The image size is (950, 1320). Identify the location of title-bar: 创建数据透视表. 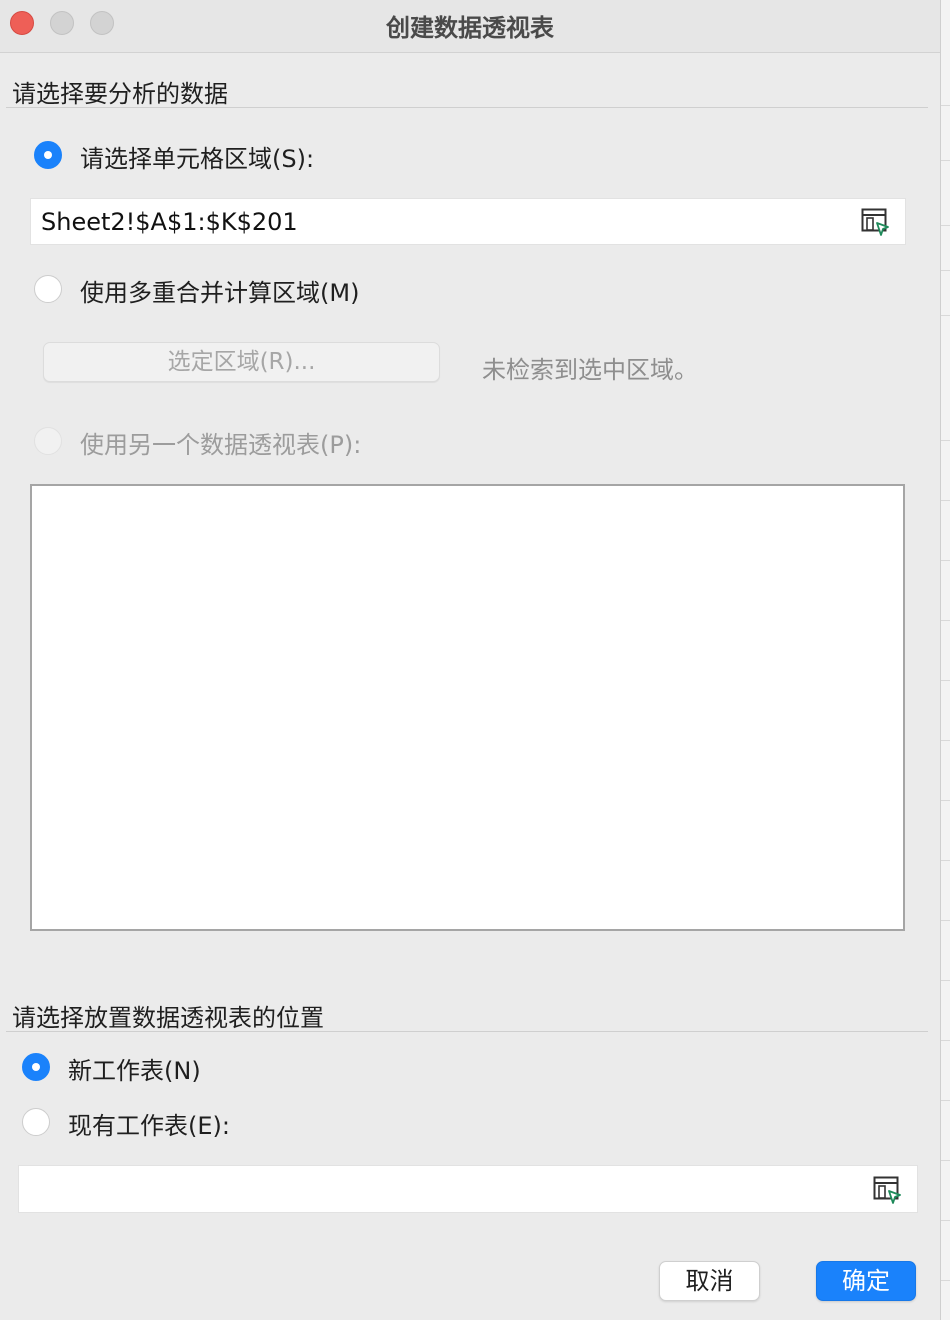
(470, 26).